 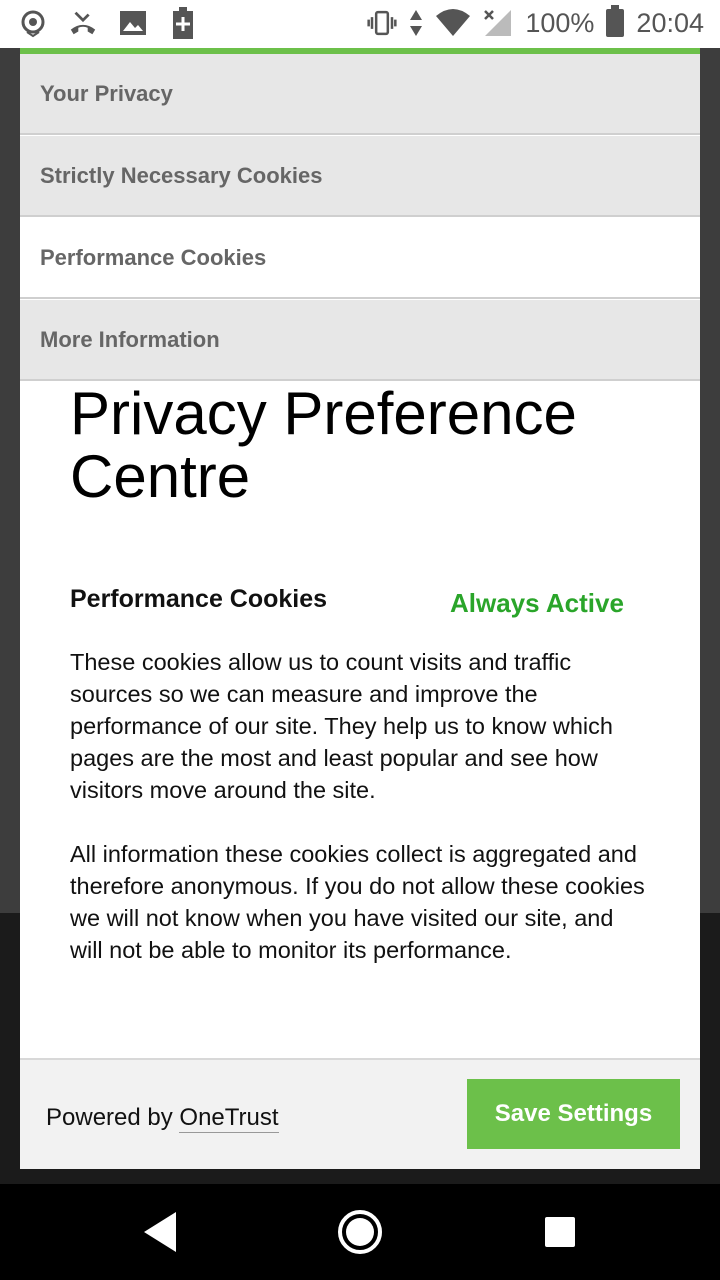 I want to click on tab-performance-cookies: Performance Cookies, so click(x=360, y=258).